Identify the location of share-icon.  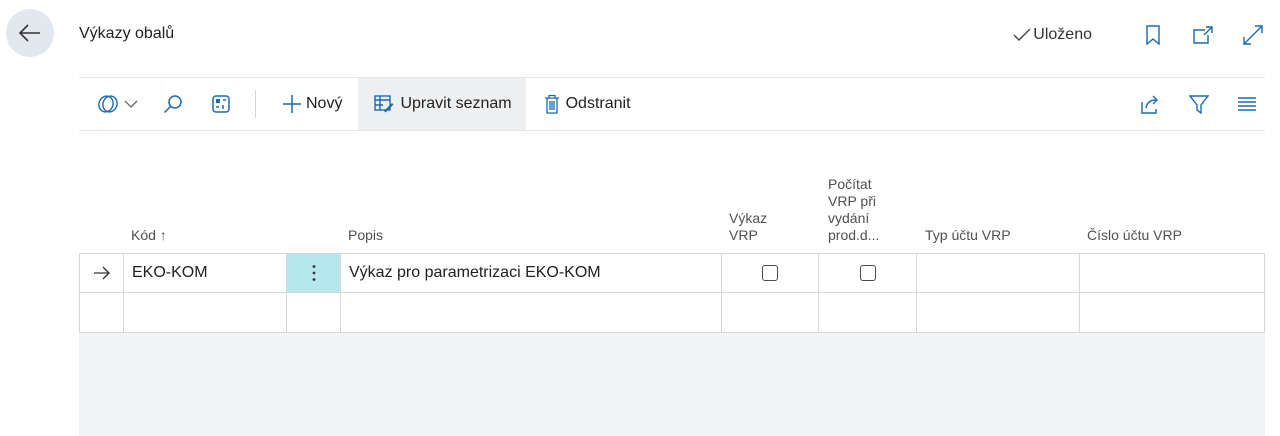
(1149, 104).